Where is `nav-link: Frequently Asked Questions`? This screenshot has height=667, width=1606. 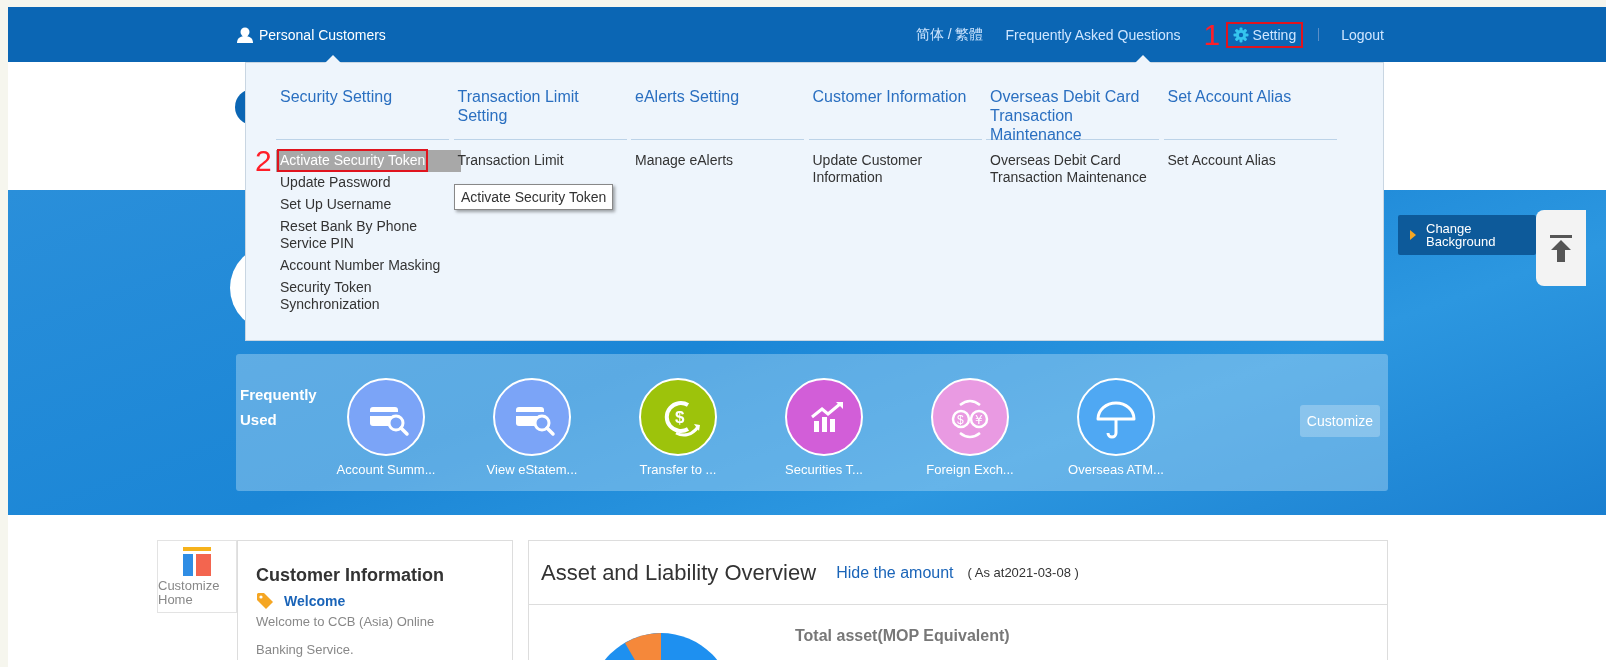
nav-link: Frequently Asked Questions is located at coordinates (1093, 34).